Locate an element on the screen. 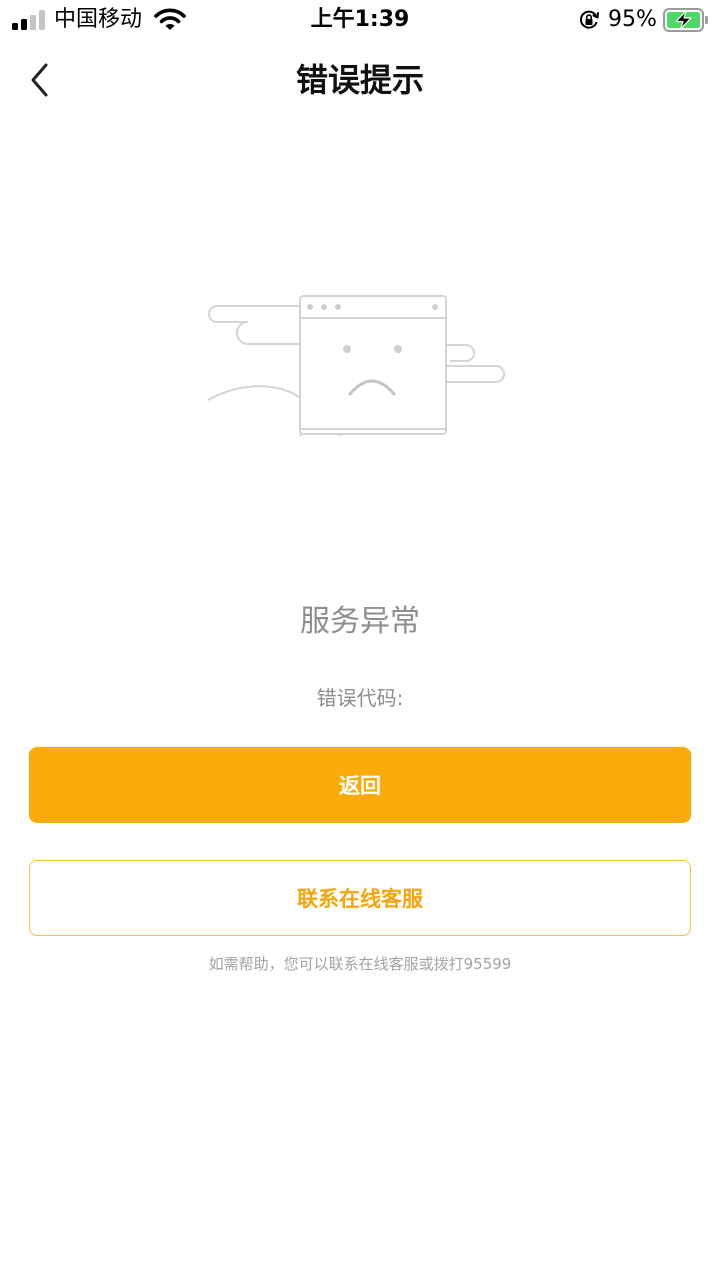 The image size is (720, 1280). return-button-label: 返回 is located at coordinates (360, 786).